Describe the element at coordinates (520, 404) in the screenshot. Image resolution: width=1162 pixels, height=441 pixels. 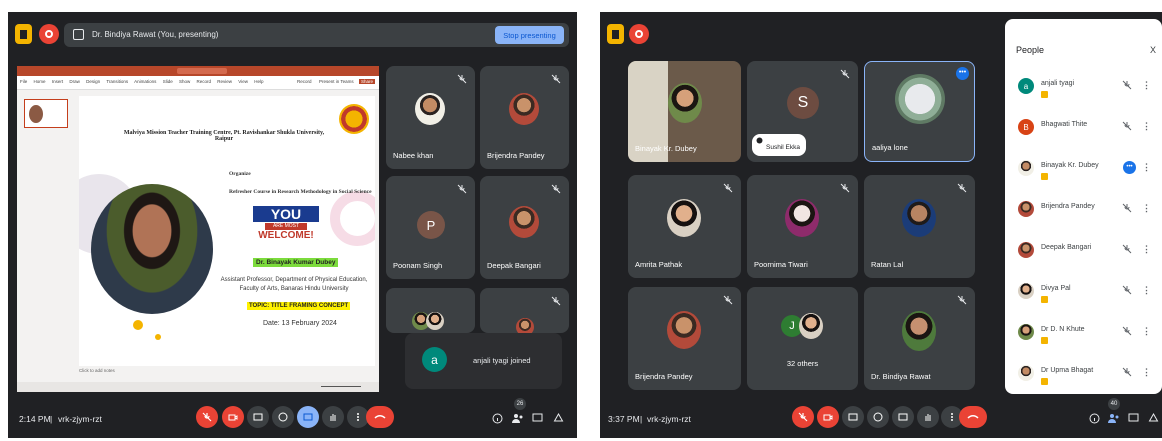
I see `participant-count-badge: 26` at that location.